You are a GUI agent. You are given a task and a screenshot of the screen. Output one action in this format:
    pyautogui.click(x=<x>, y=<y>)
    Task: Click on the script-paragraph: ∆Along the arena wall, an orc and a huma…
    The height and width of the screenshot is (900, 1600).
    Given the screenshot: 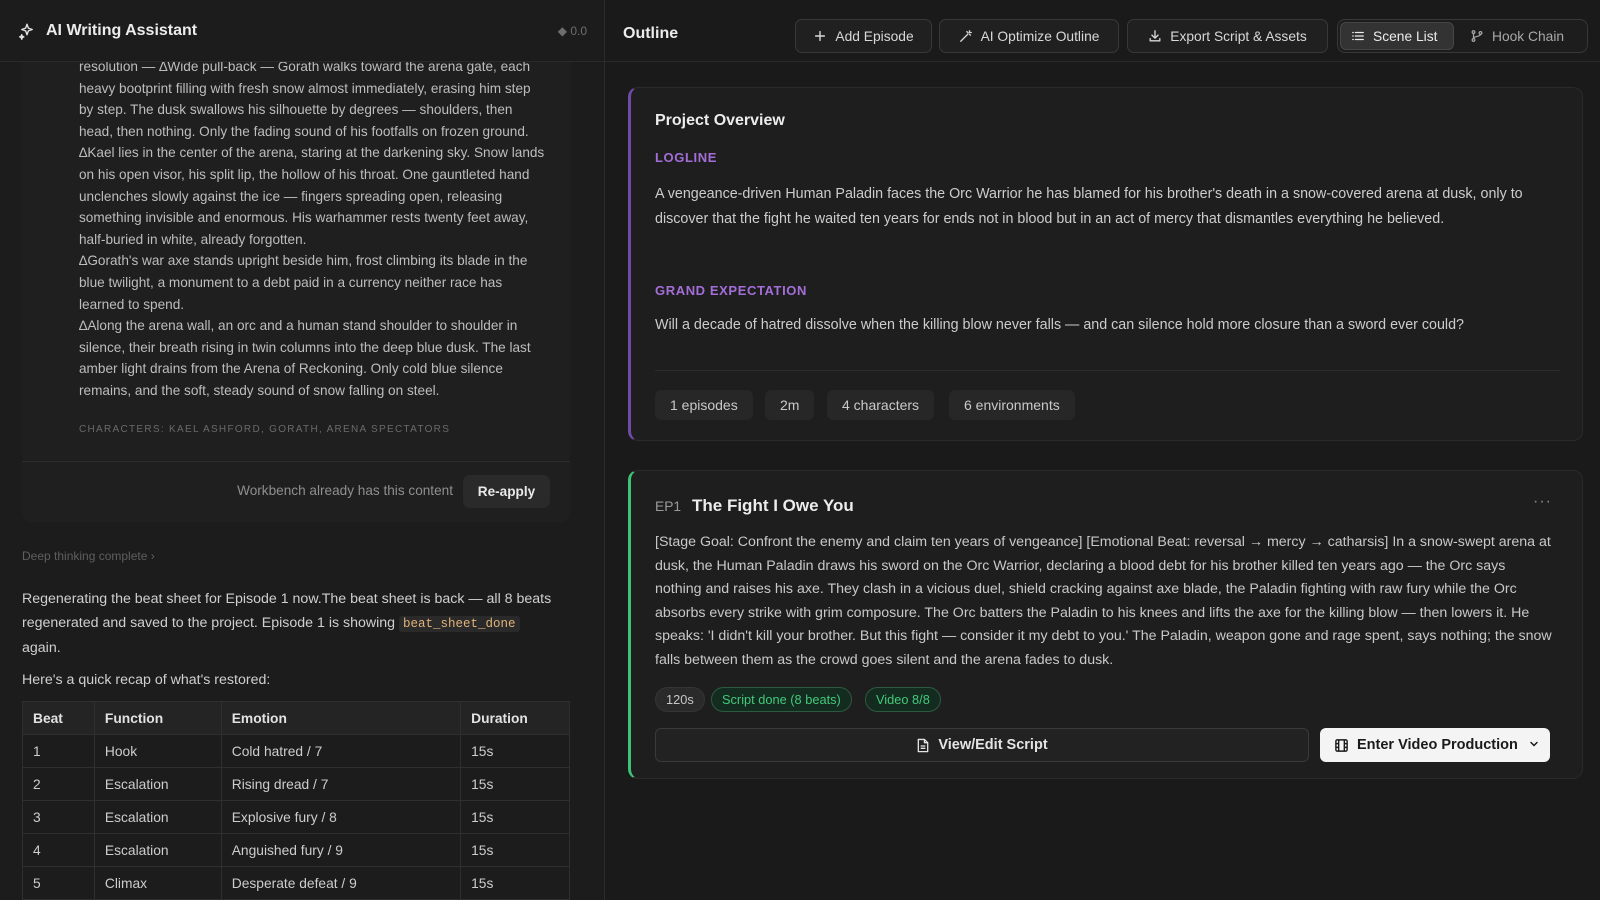 What is the action you would take?
    pyautogui.click(x=305, y=358)
    